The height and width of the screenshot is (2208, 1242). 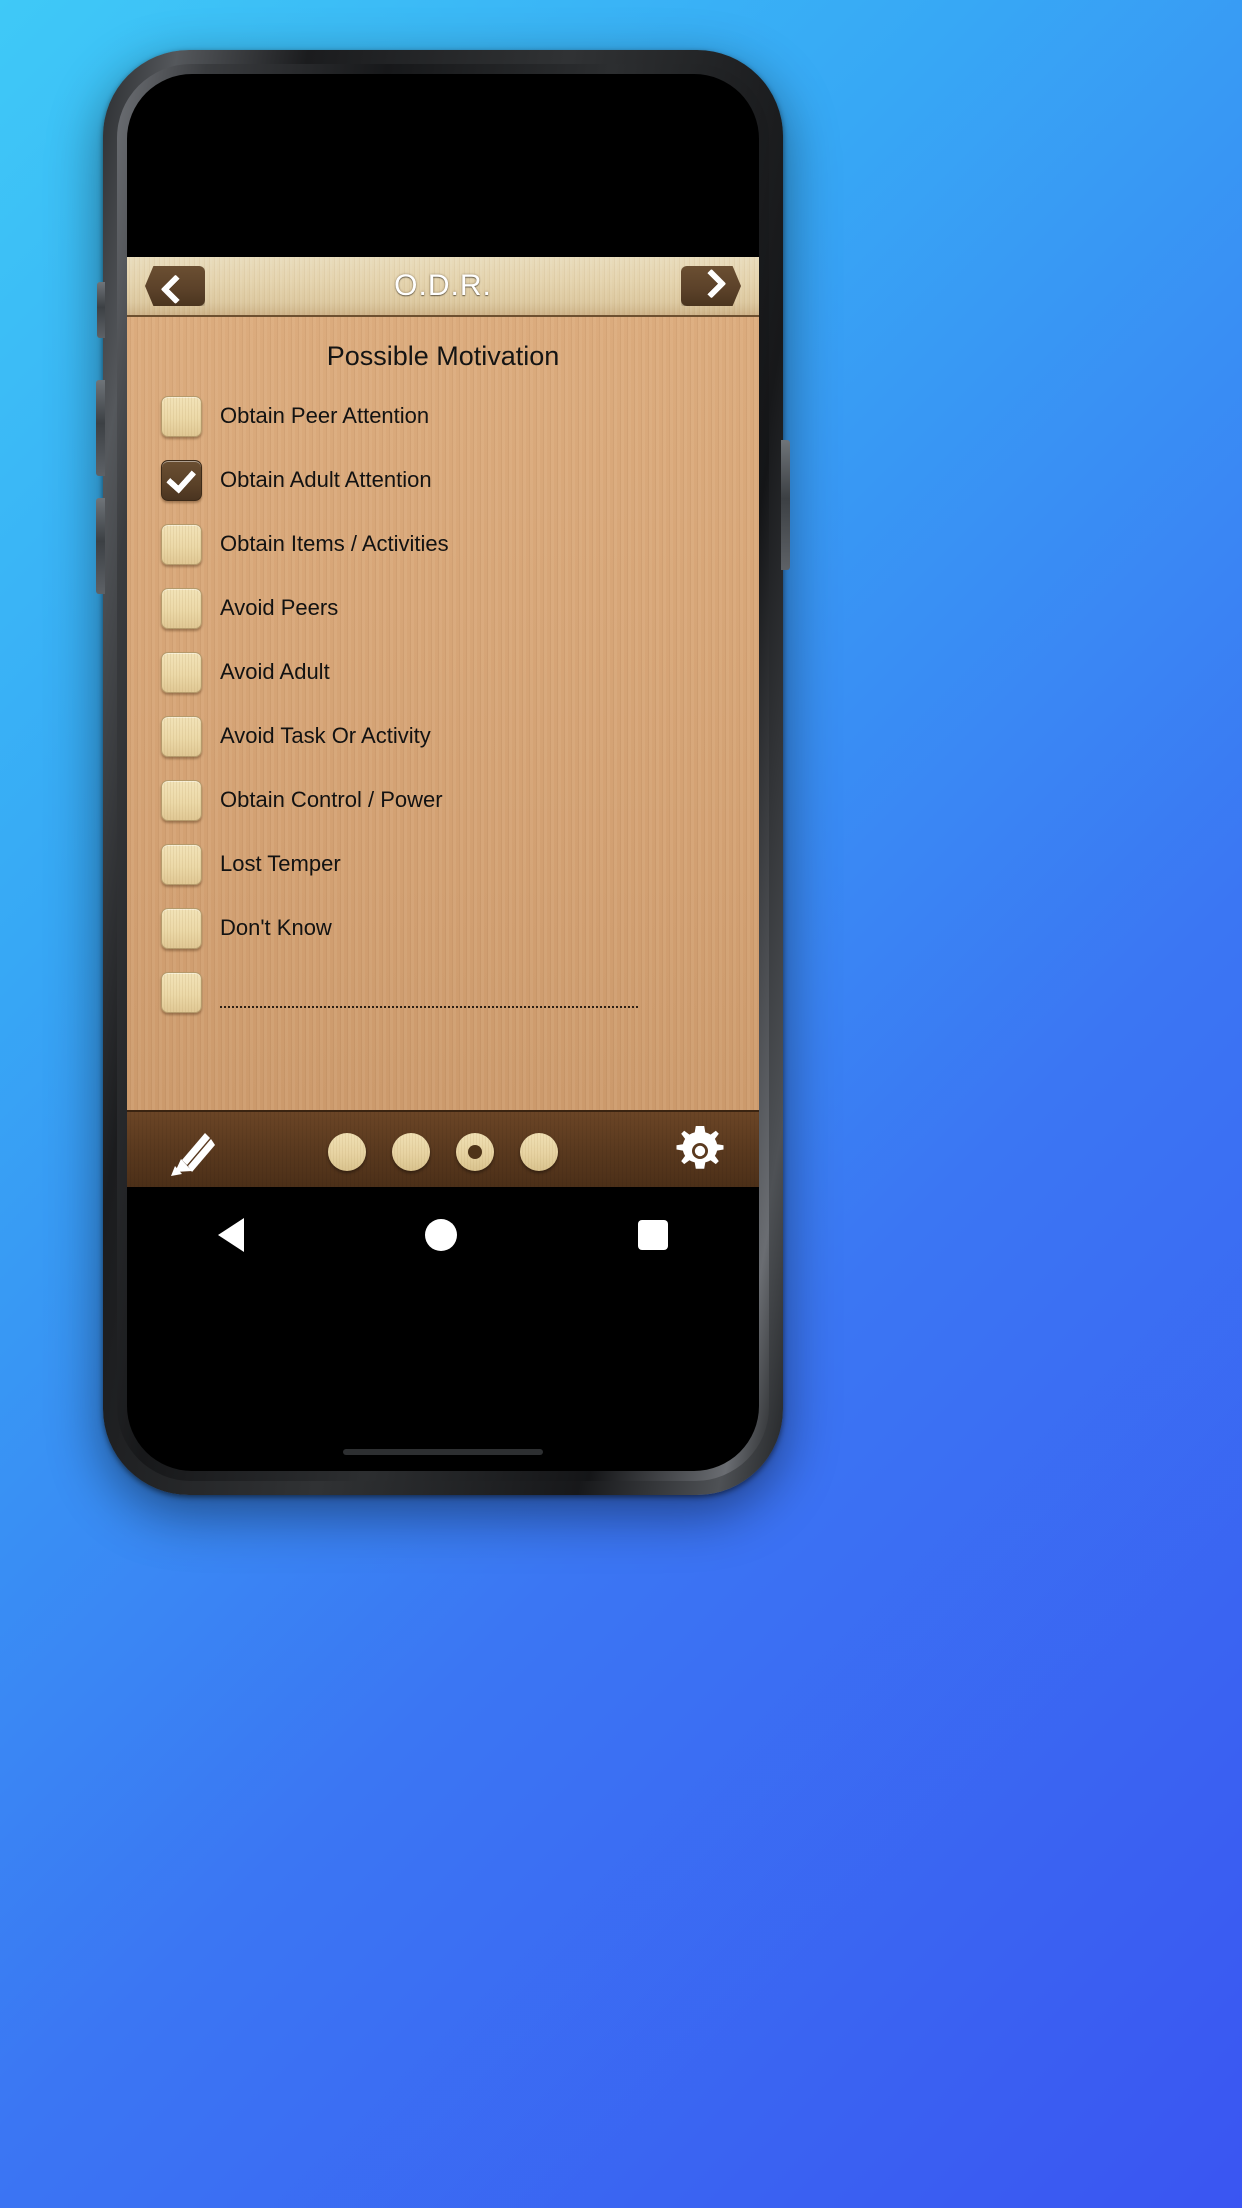 I want to click on chevron-left-icon, so click(x=175, y=288).